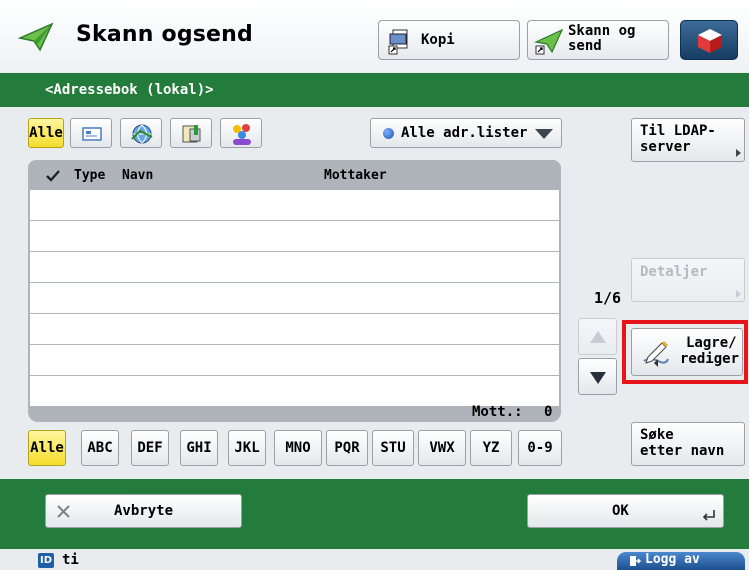  Describe the element at coordinates (138, 175) in the screenshot. I see `column-name: Navn` at that location.